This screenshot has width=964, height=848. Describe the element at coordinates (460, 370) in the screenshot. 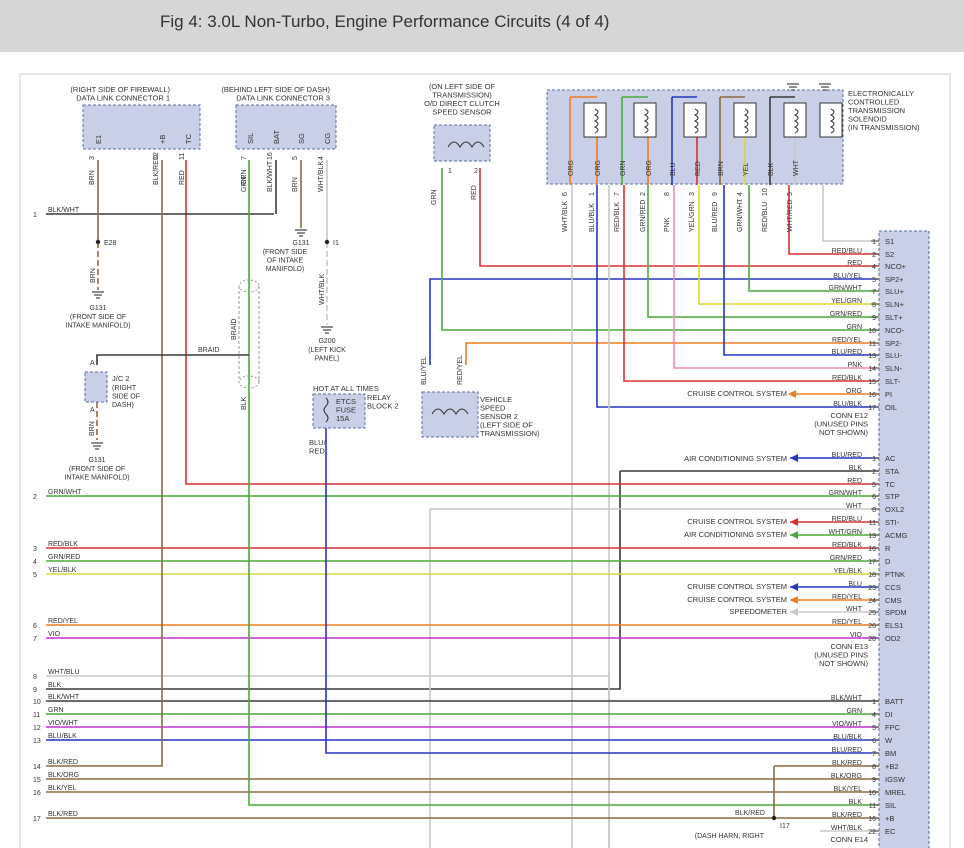

I see `label-text: RED/YEL` at that location.